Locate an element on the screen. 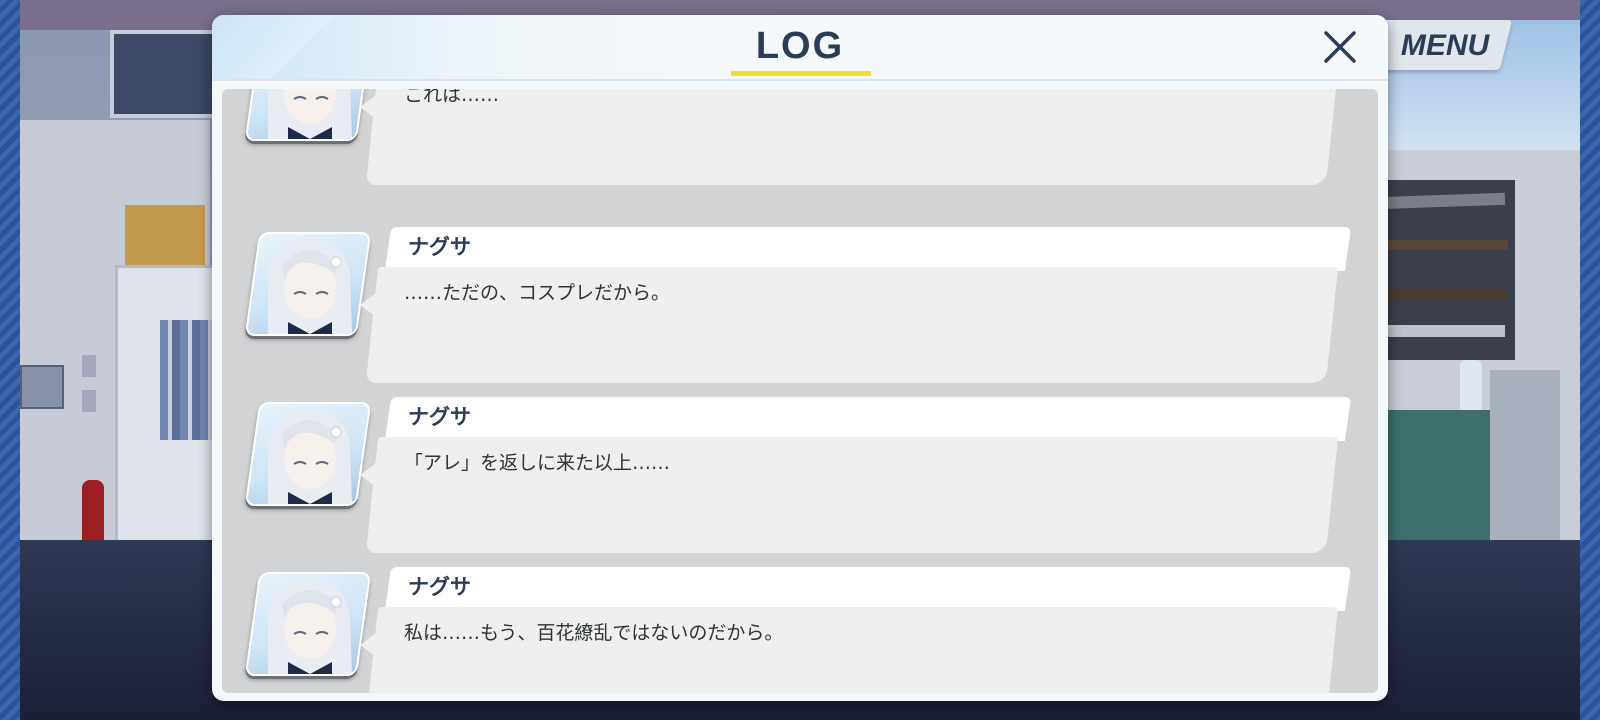 Image resolution: width=1600 pixels, height=720 pixels. dialogue-text: 私は……もう、百花繚乱ではないのだから。 is located at coordinates (594, 633).